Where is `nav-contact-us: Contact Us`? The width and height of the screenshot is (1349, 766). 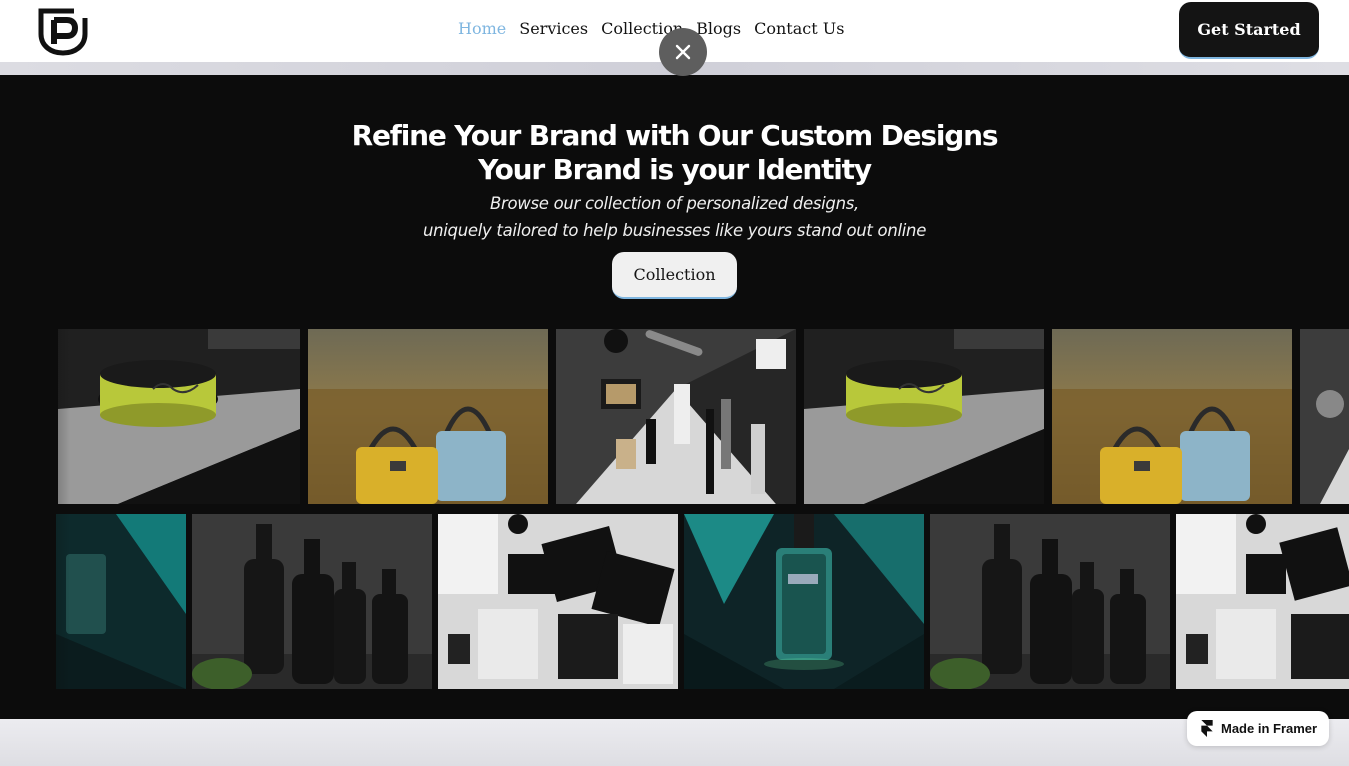 nav-contact-us: Contact Us is located at coordinates (799, 28).